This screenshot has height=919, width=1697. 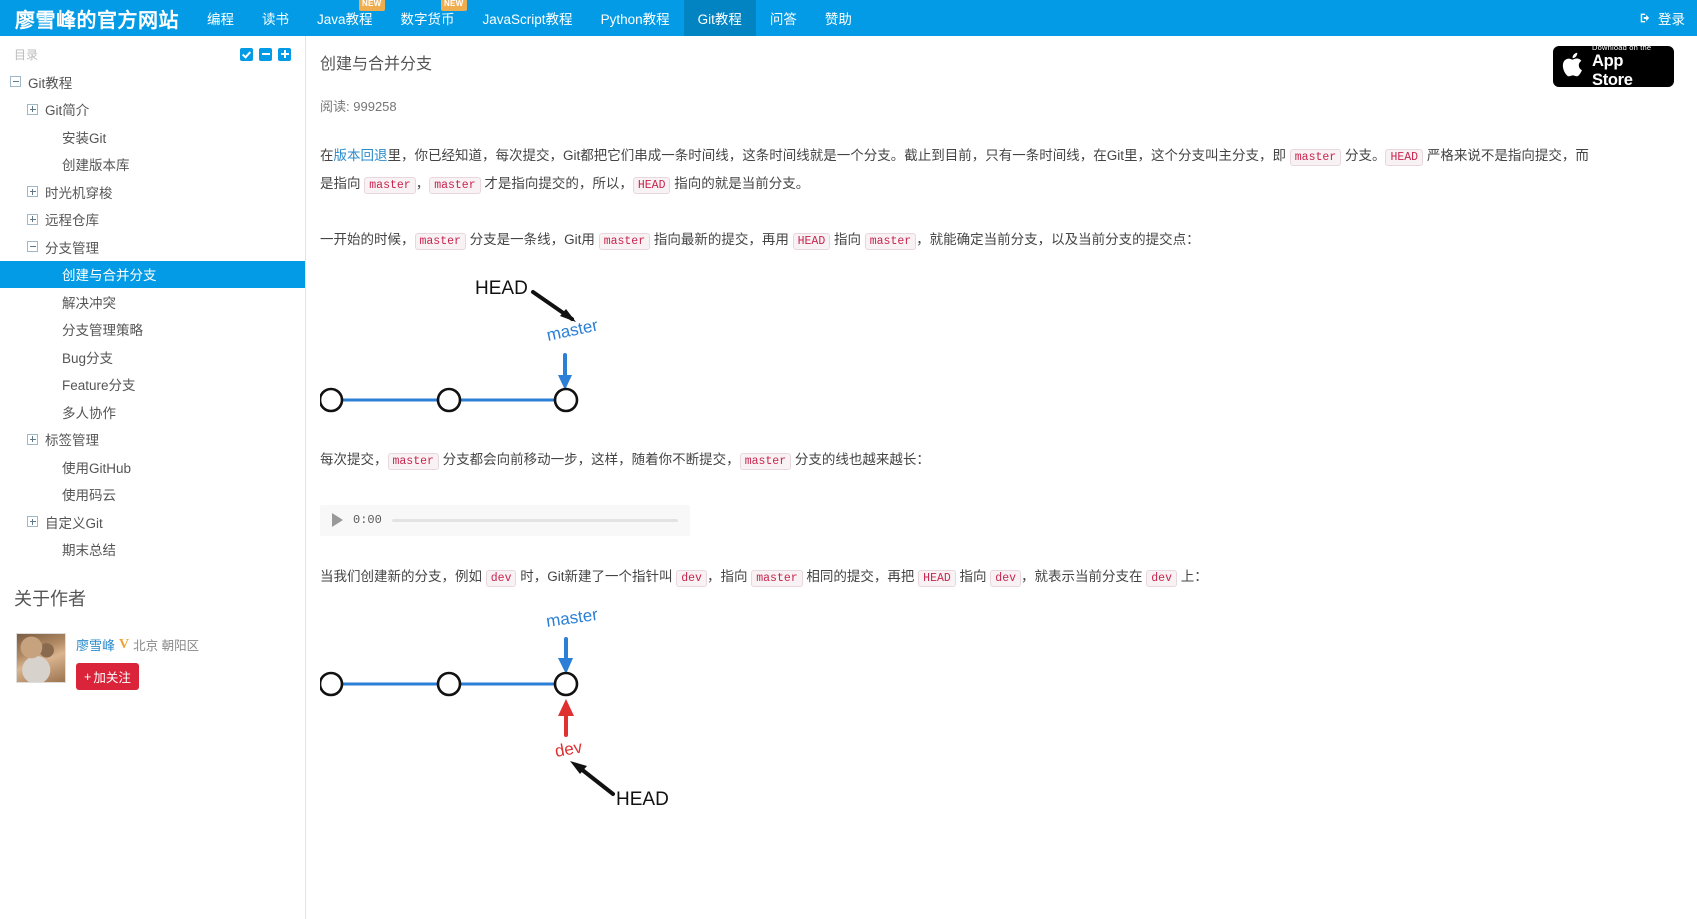 I want to click on sidebar-item-创建与合并分支: 创建与合并分支, so click(x=152, y=274).